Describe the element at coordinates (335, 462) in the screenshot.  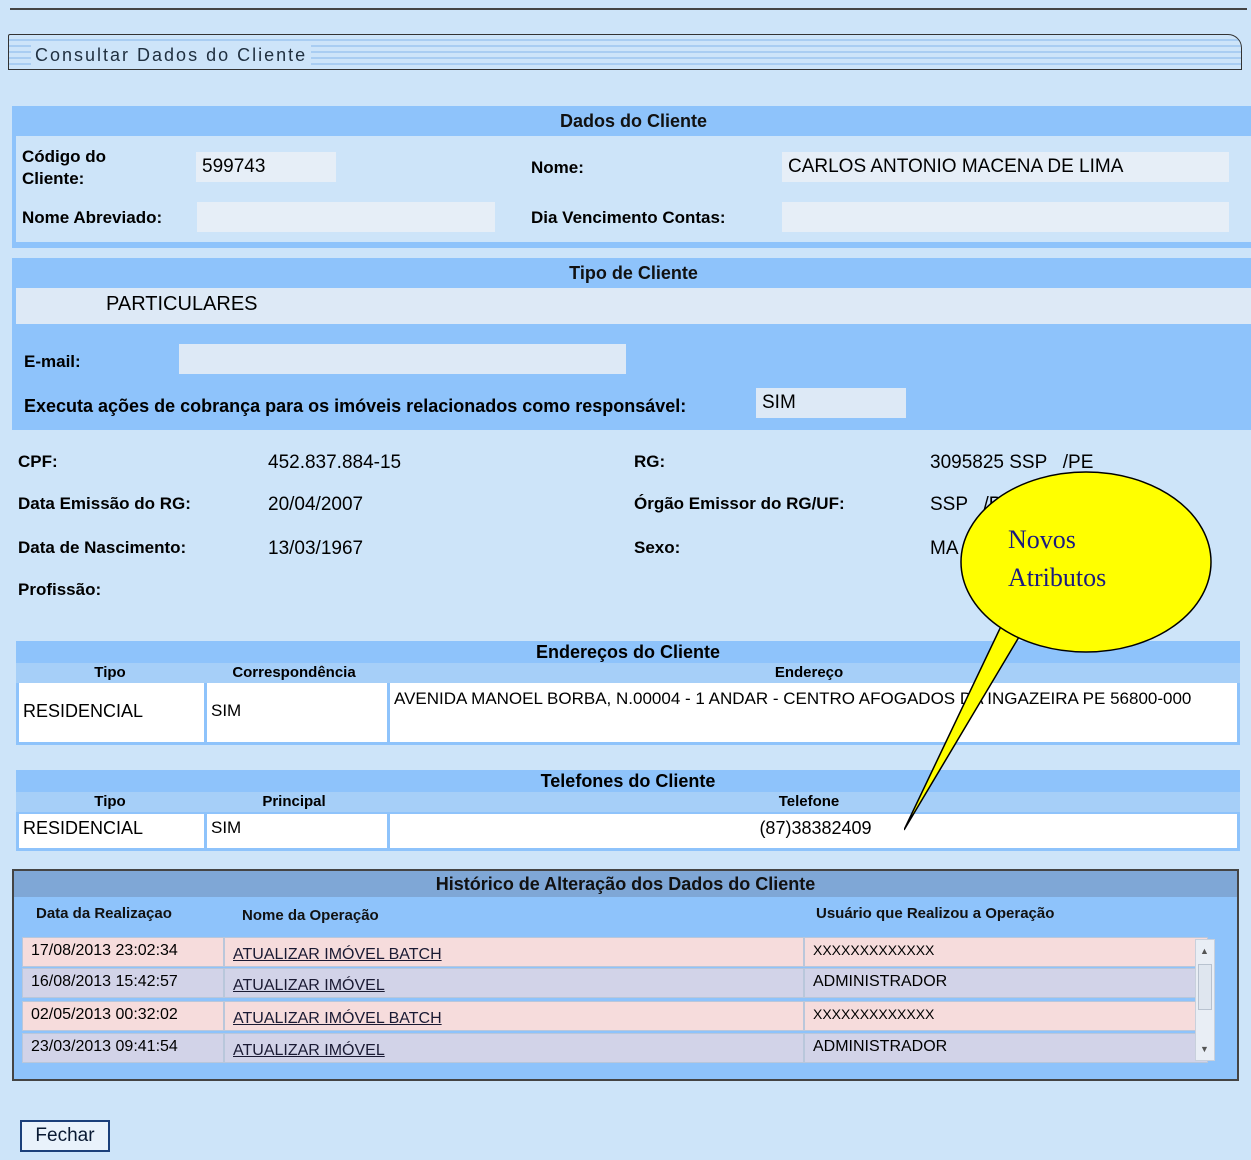
I see `cpf-value: 452.837.884-15` at that location.